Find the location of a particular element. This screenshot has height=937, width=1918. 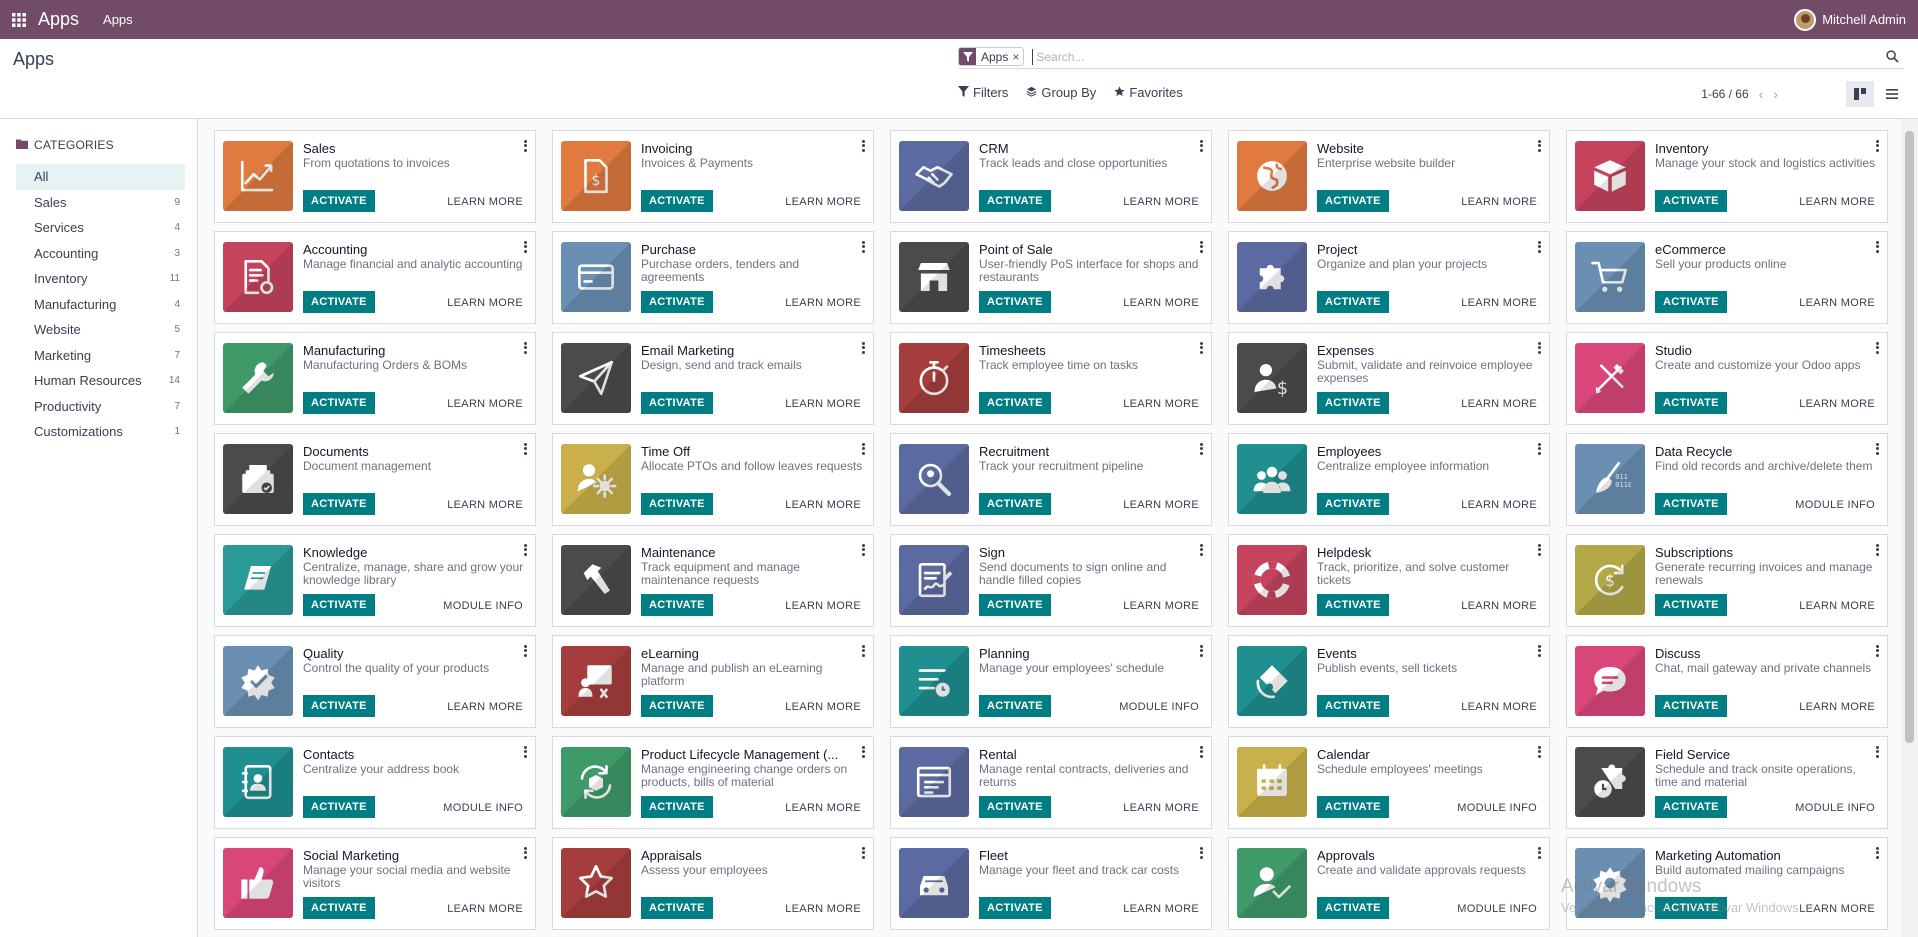

shop-icon is located at coordinates (934, 277).